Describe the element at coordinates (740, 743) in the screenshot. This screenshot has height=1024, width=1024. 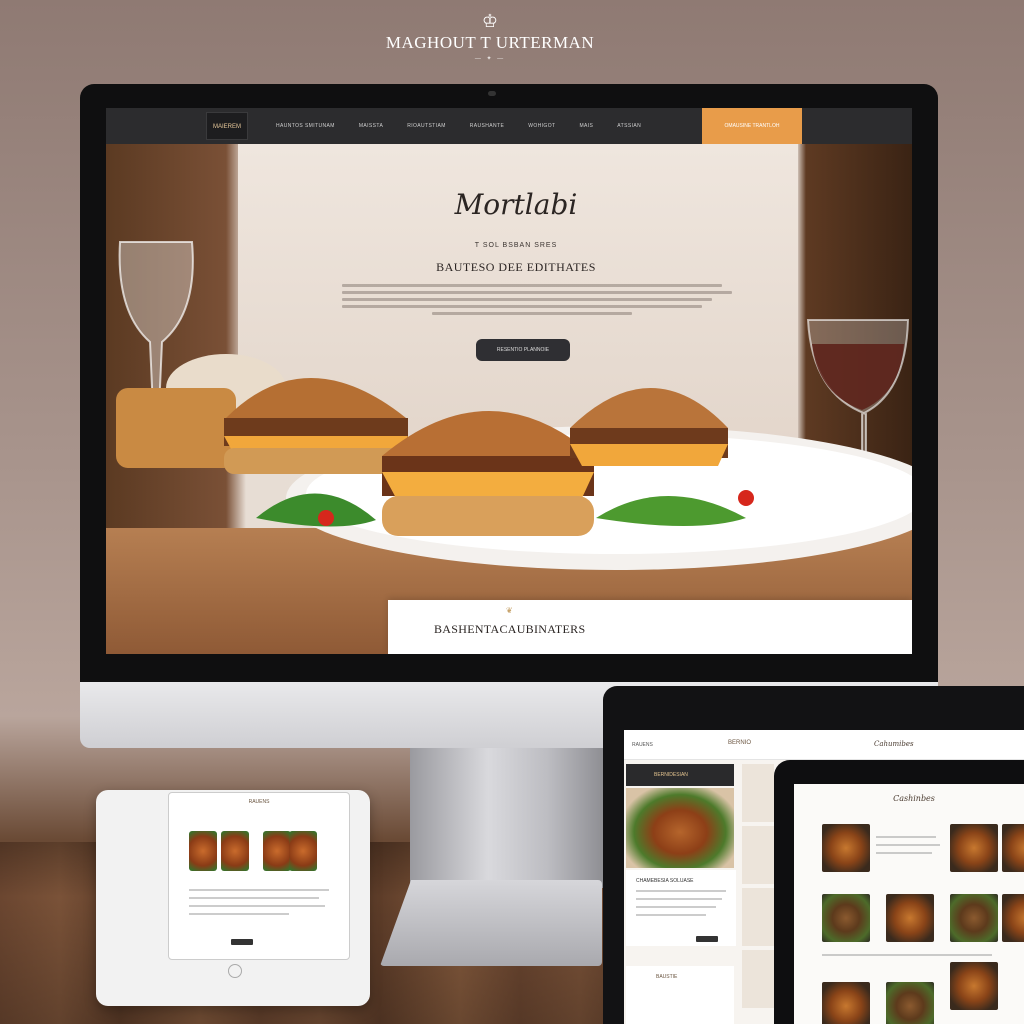
I see `device-mid-top-center: BERNIO` at that location.